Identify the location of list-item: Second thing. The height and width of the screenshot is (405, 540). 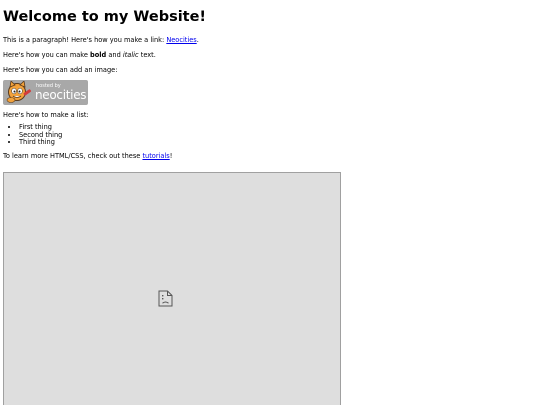
(278, 135).